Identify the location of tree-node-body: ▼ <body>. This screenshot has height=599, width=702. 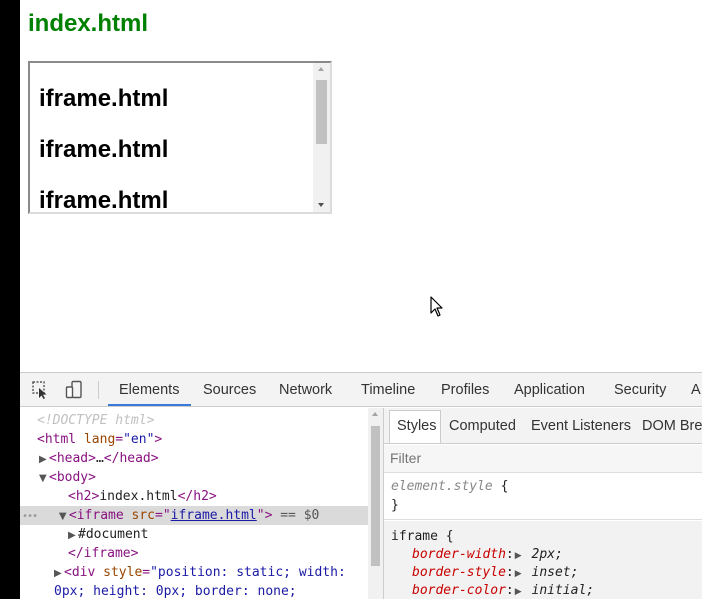
(67, 477).